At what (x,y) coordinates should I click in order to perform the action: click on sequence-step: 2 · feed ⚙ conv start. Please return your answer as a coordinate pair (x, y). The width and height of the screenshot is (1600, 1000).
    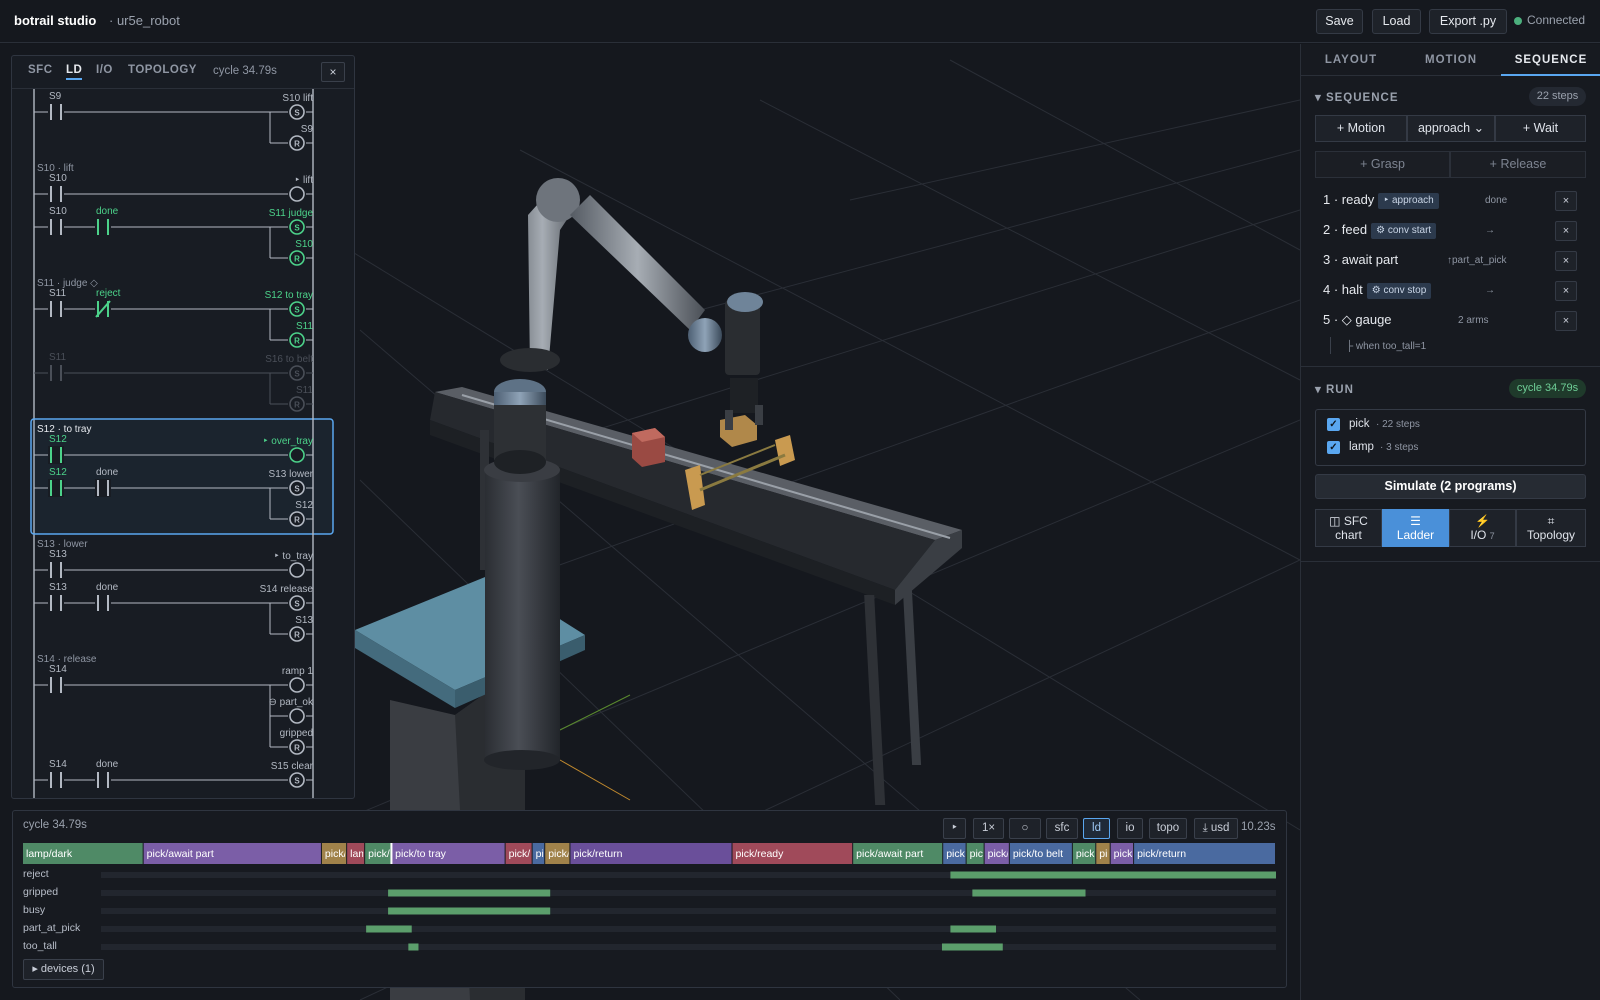
    Looking at the image, I should click on (1380, 230).